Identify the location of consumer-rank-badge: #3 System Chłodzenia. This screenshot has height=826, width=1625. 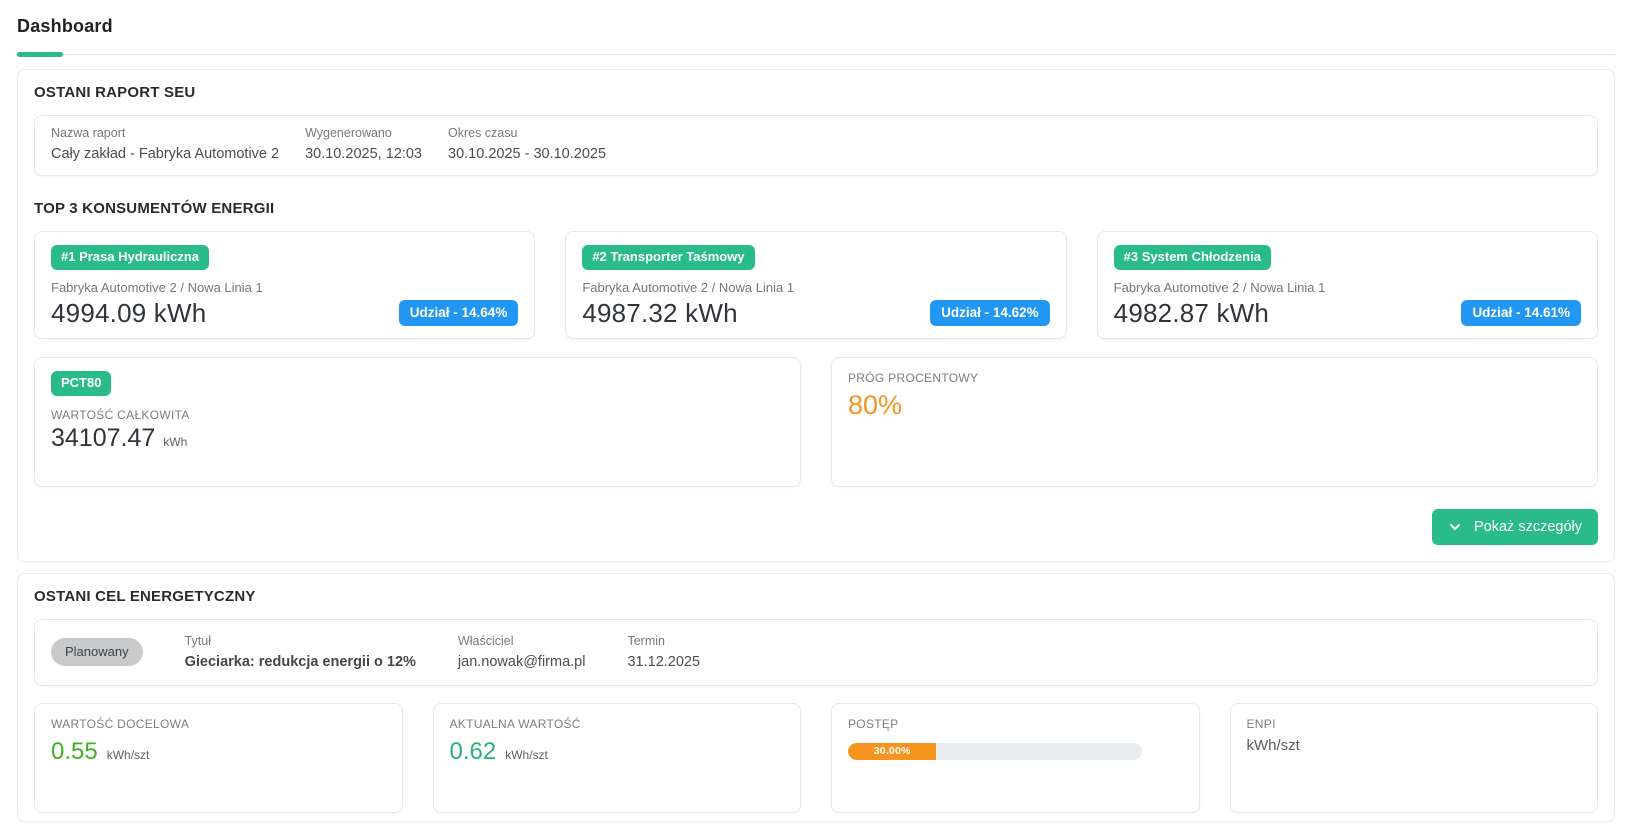
(1192, 257).